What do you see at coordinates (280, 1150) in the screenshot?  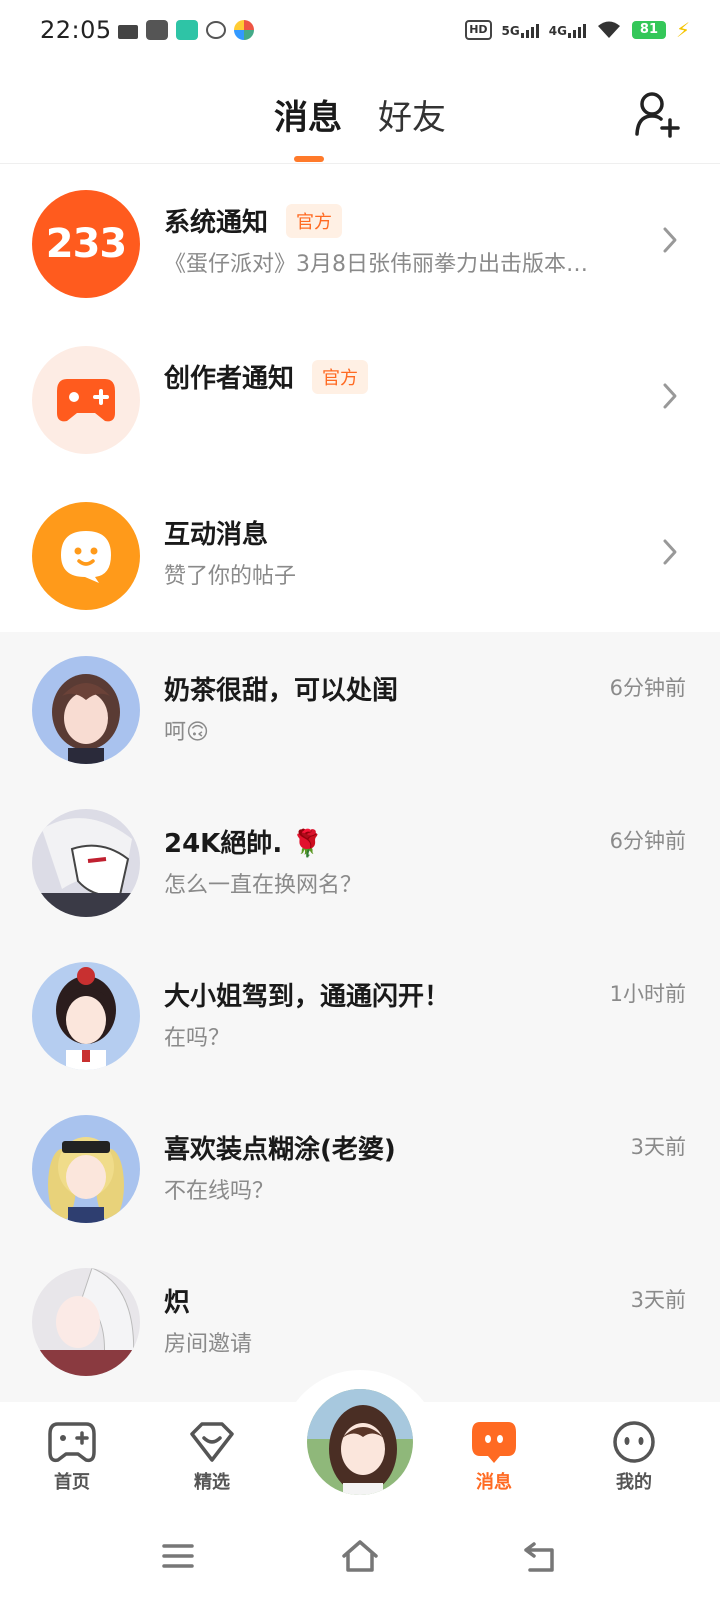 I see `chat-name: 喜欢装点糊涂(老婆)` at bounding box center [280, 1150].